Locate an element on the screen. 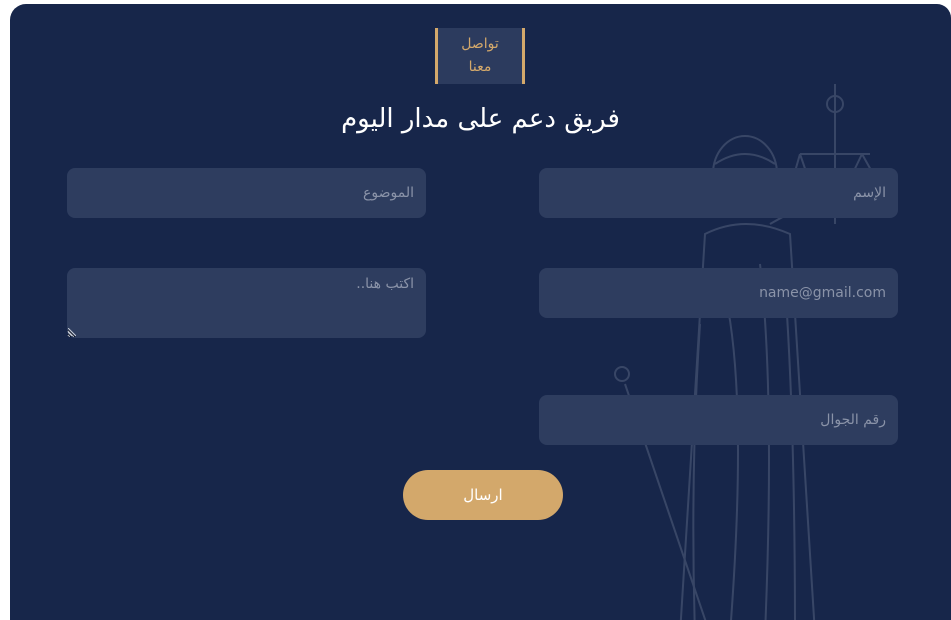 This screenshot has height=620, width=951. page-title: فريق دعم على مدار اليوم is located at coordinates (480, 119).